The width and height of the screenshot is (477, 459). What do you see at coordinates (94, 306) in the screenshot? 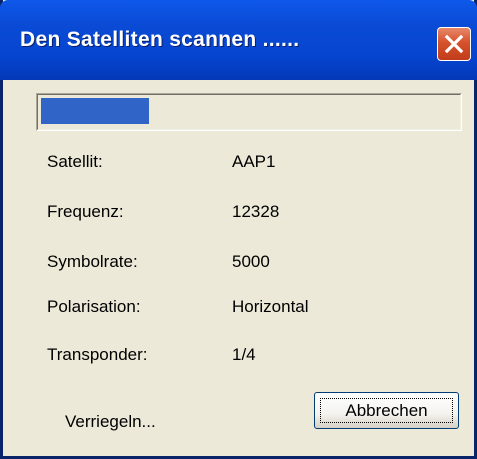
I see `polarisation-label: Polarisation:` at bounding box center [94, 306].